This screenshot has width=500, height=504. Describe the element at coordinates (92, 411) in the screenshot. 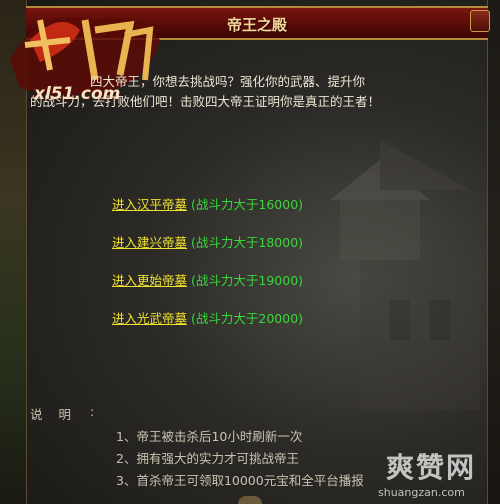

I see `notes-colon: :` at that location.